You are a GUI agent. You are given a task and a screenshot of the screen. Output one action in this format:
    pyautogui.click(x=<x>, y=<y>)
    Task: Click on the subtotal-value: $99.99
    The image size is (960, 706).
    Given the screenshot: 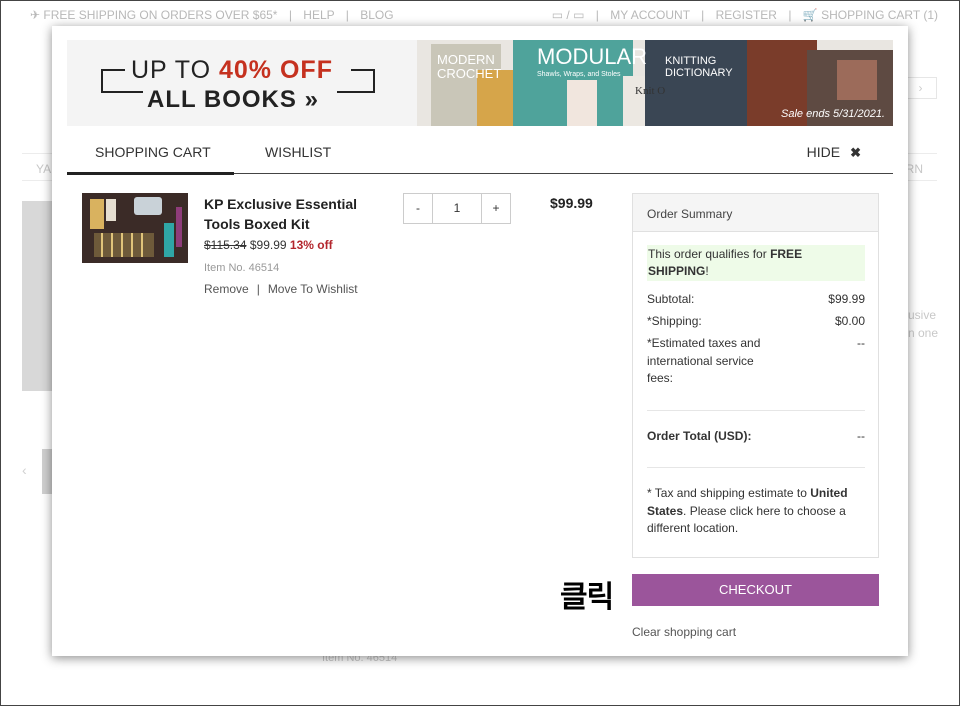 What is the action you would take?
    pyautogui.click(x=846, y=299)
    